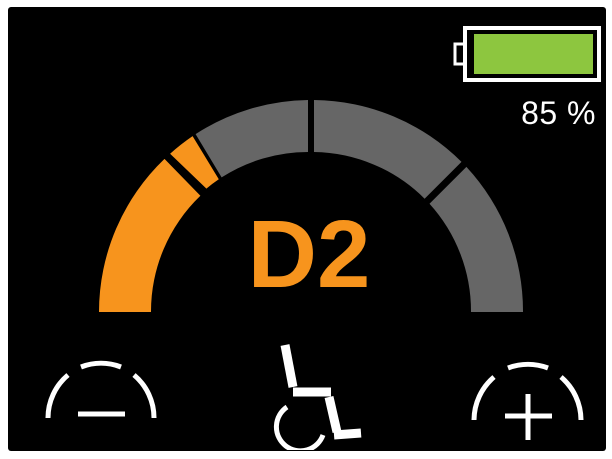 The width and height of the screenshot is (612, 459). I want to click on minus-in-arc-icon, so click(101, 389).